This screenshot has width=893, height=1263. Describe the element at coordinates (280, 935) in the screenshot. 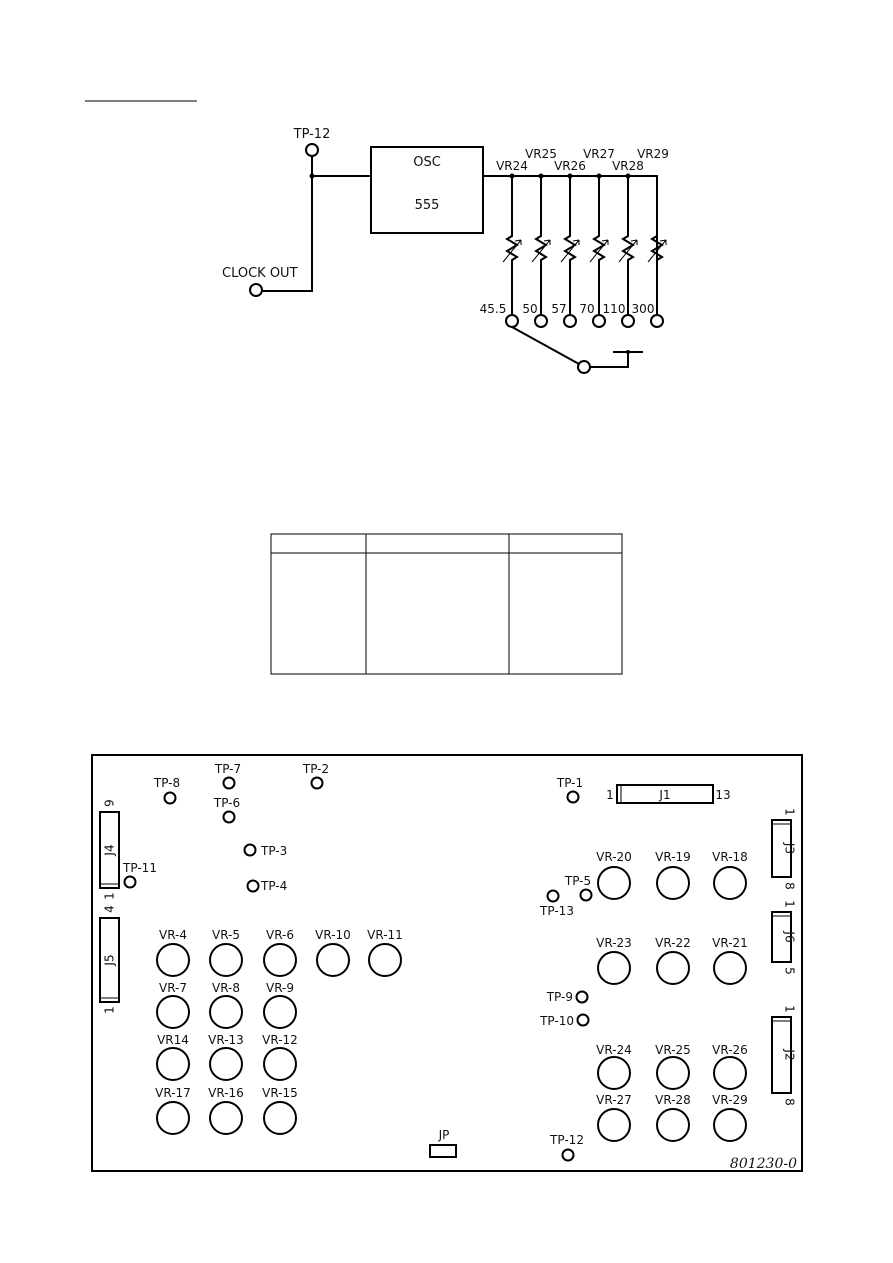

I see `potentiometer-label: VR-6` at that location.